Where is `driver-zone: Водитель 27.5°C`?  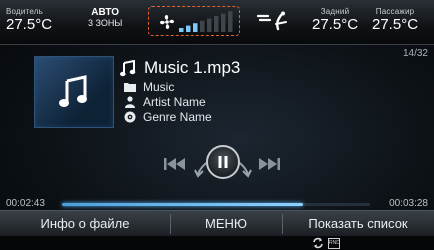 driver-zone: Водитель 27.5°C is located at coordinates (29, 20).